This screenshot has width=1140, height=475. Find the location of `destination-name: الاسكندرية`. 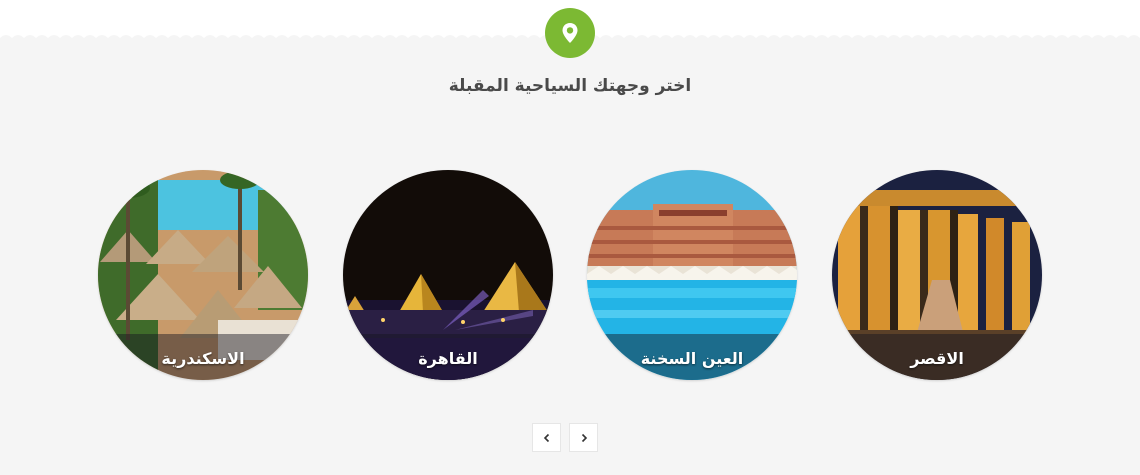

destination-name: الاسكندرية is located at coordinates (203, 358).